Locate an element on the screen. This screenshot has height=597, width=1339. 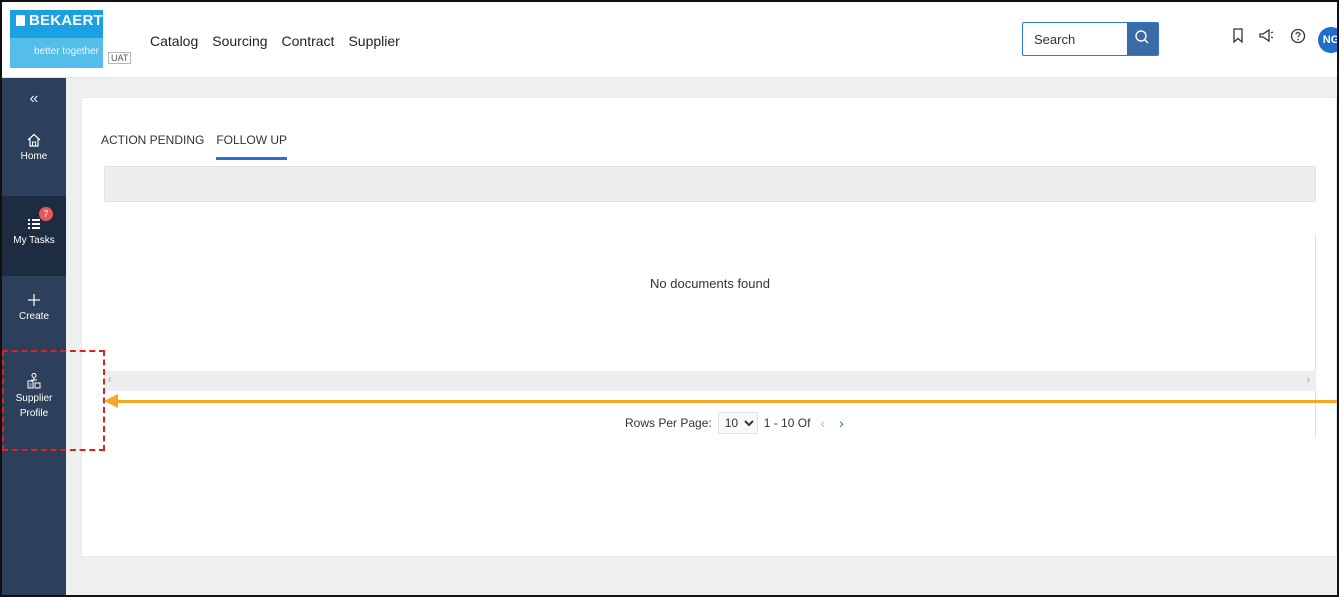
supplier-profile-icon is located at coordinates (34, 381).